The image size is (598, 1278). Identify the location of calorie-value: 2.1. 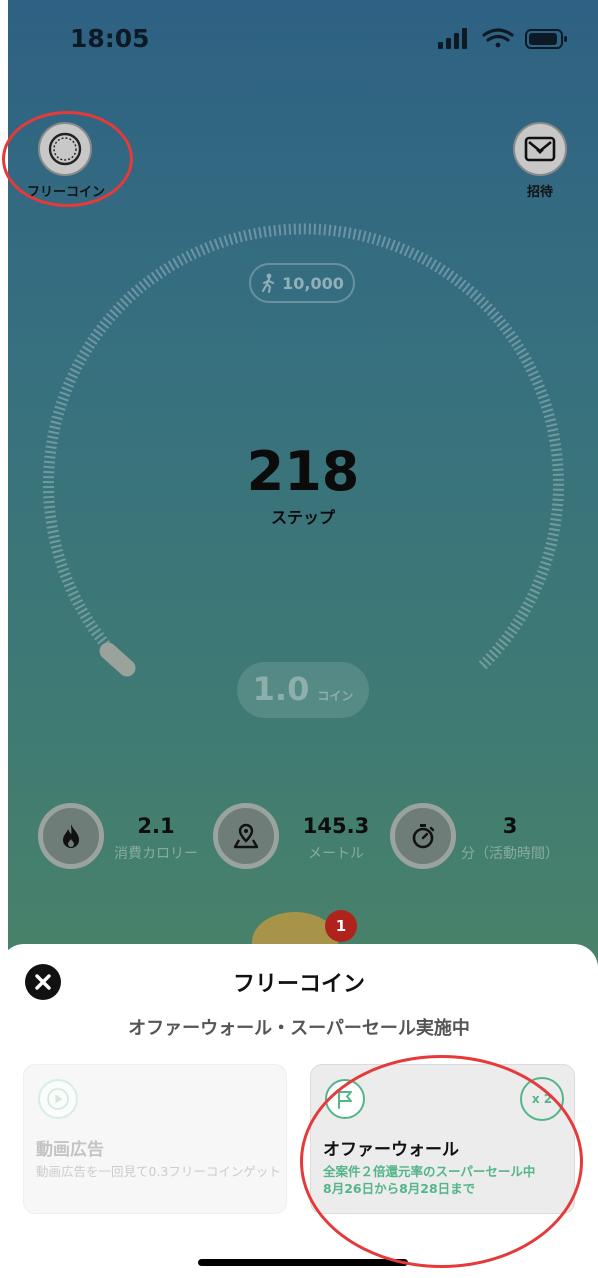
(156, 826).